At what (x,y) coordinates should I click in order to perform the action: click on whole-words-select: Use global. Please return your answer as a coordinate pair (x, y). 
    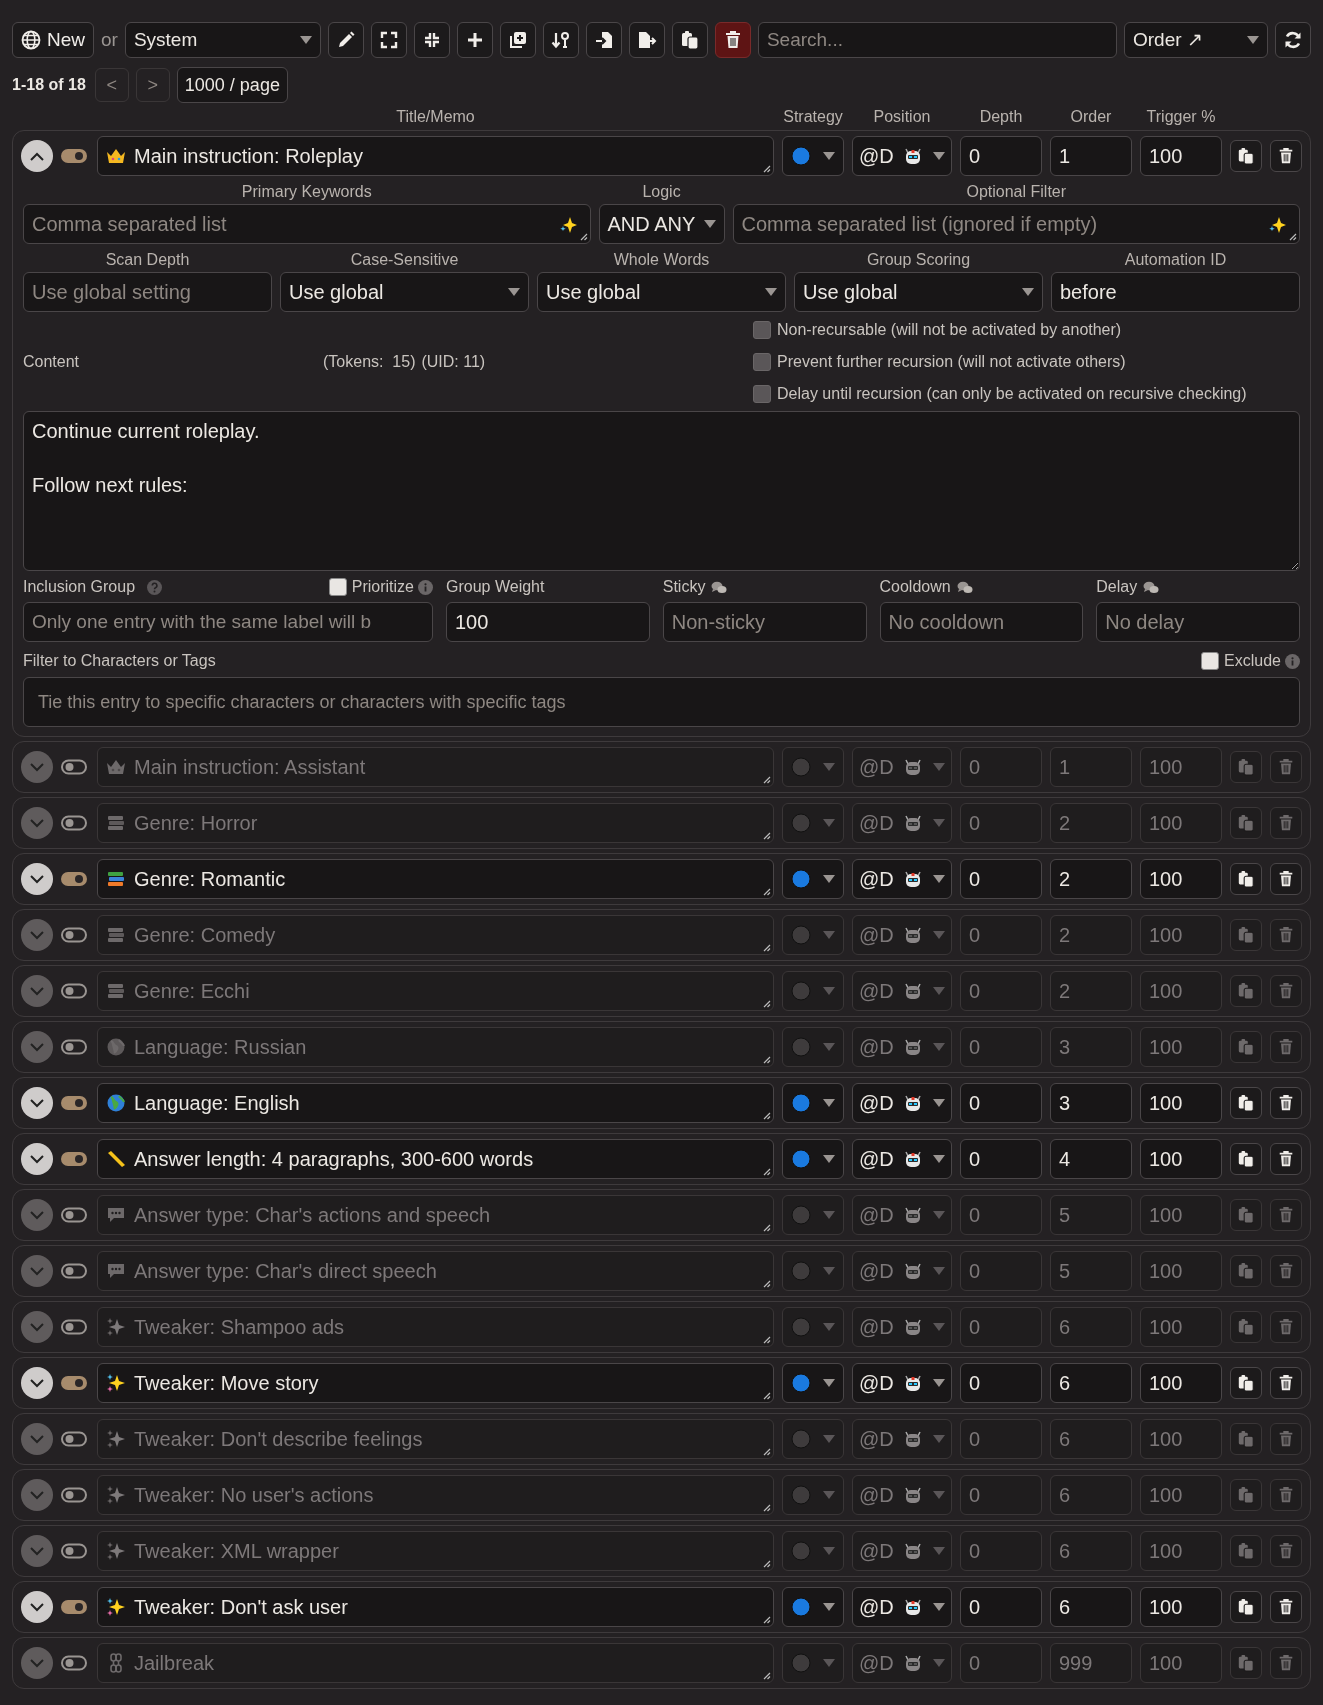
    Looking at the image, I should click on (661, 292).